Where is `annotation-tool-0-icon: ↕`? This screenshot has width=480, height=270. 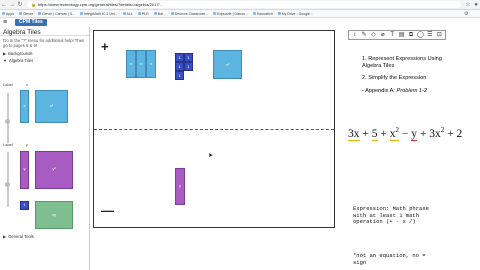 annotation-tool-0-icon: ↕ is located at coordinates (354, 35).